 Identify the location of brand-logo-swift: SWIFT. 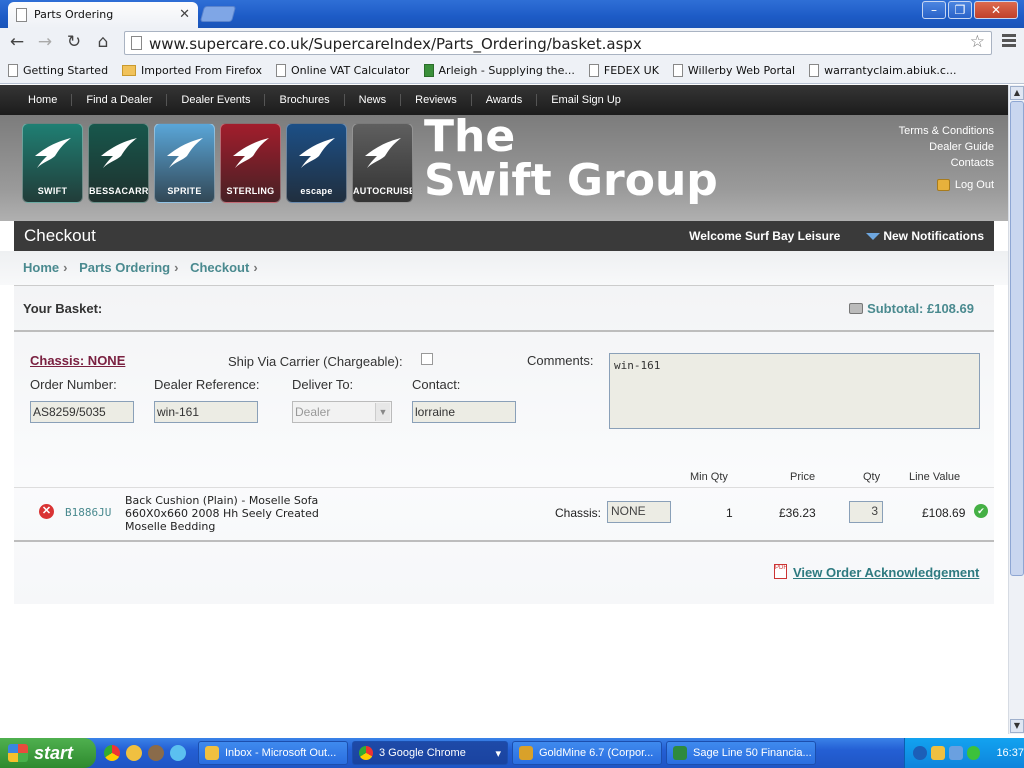
(52, 163).